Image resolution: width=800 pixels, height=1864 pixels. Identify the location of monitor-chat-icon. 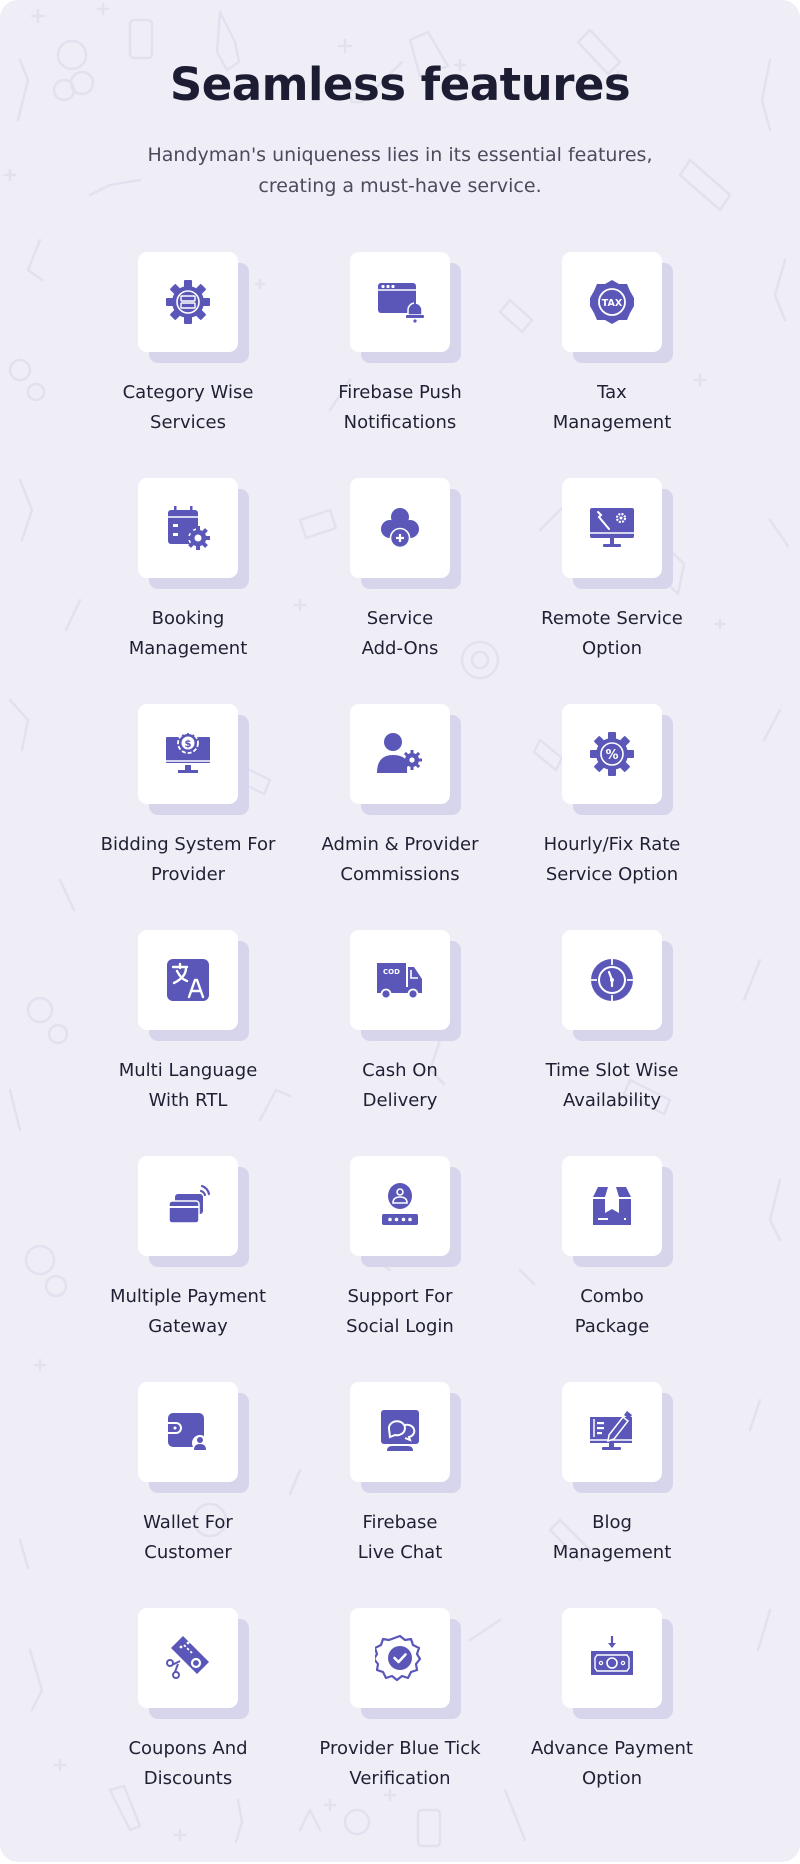
(400, 1430).